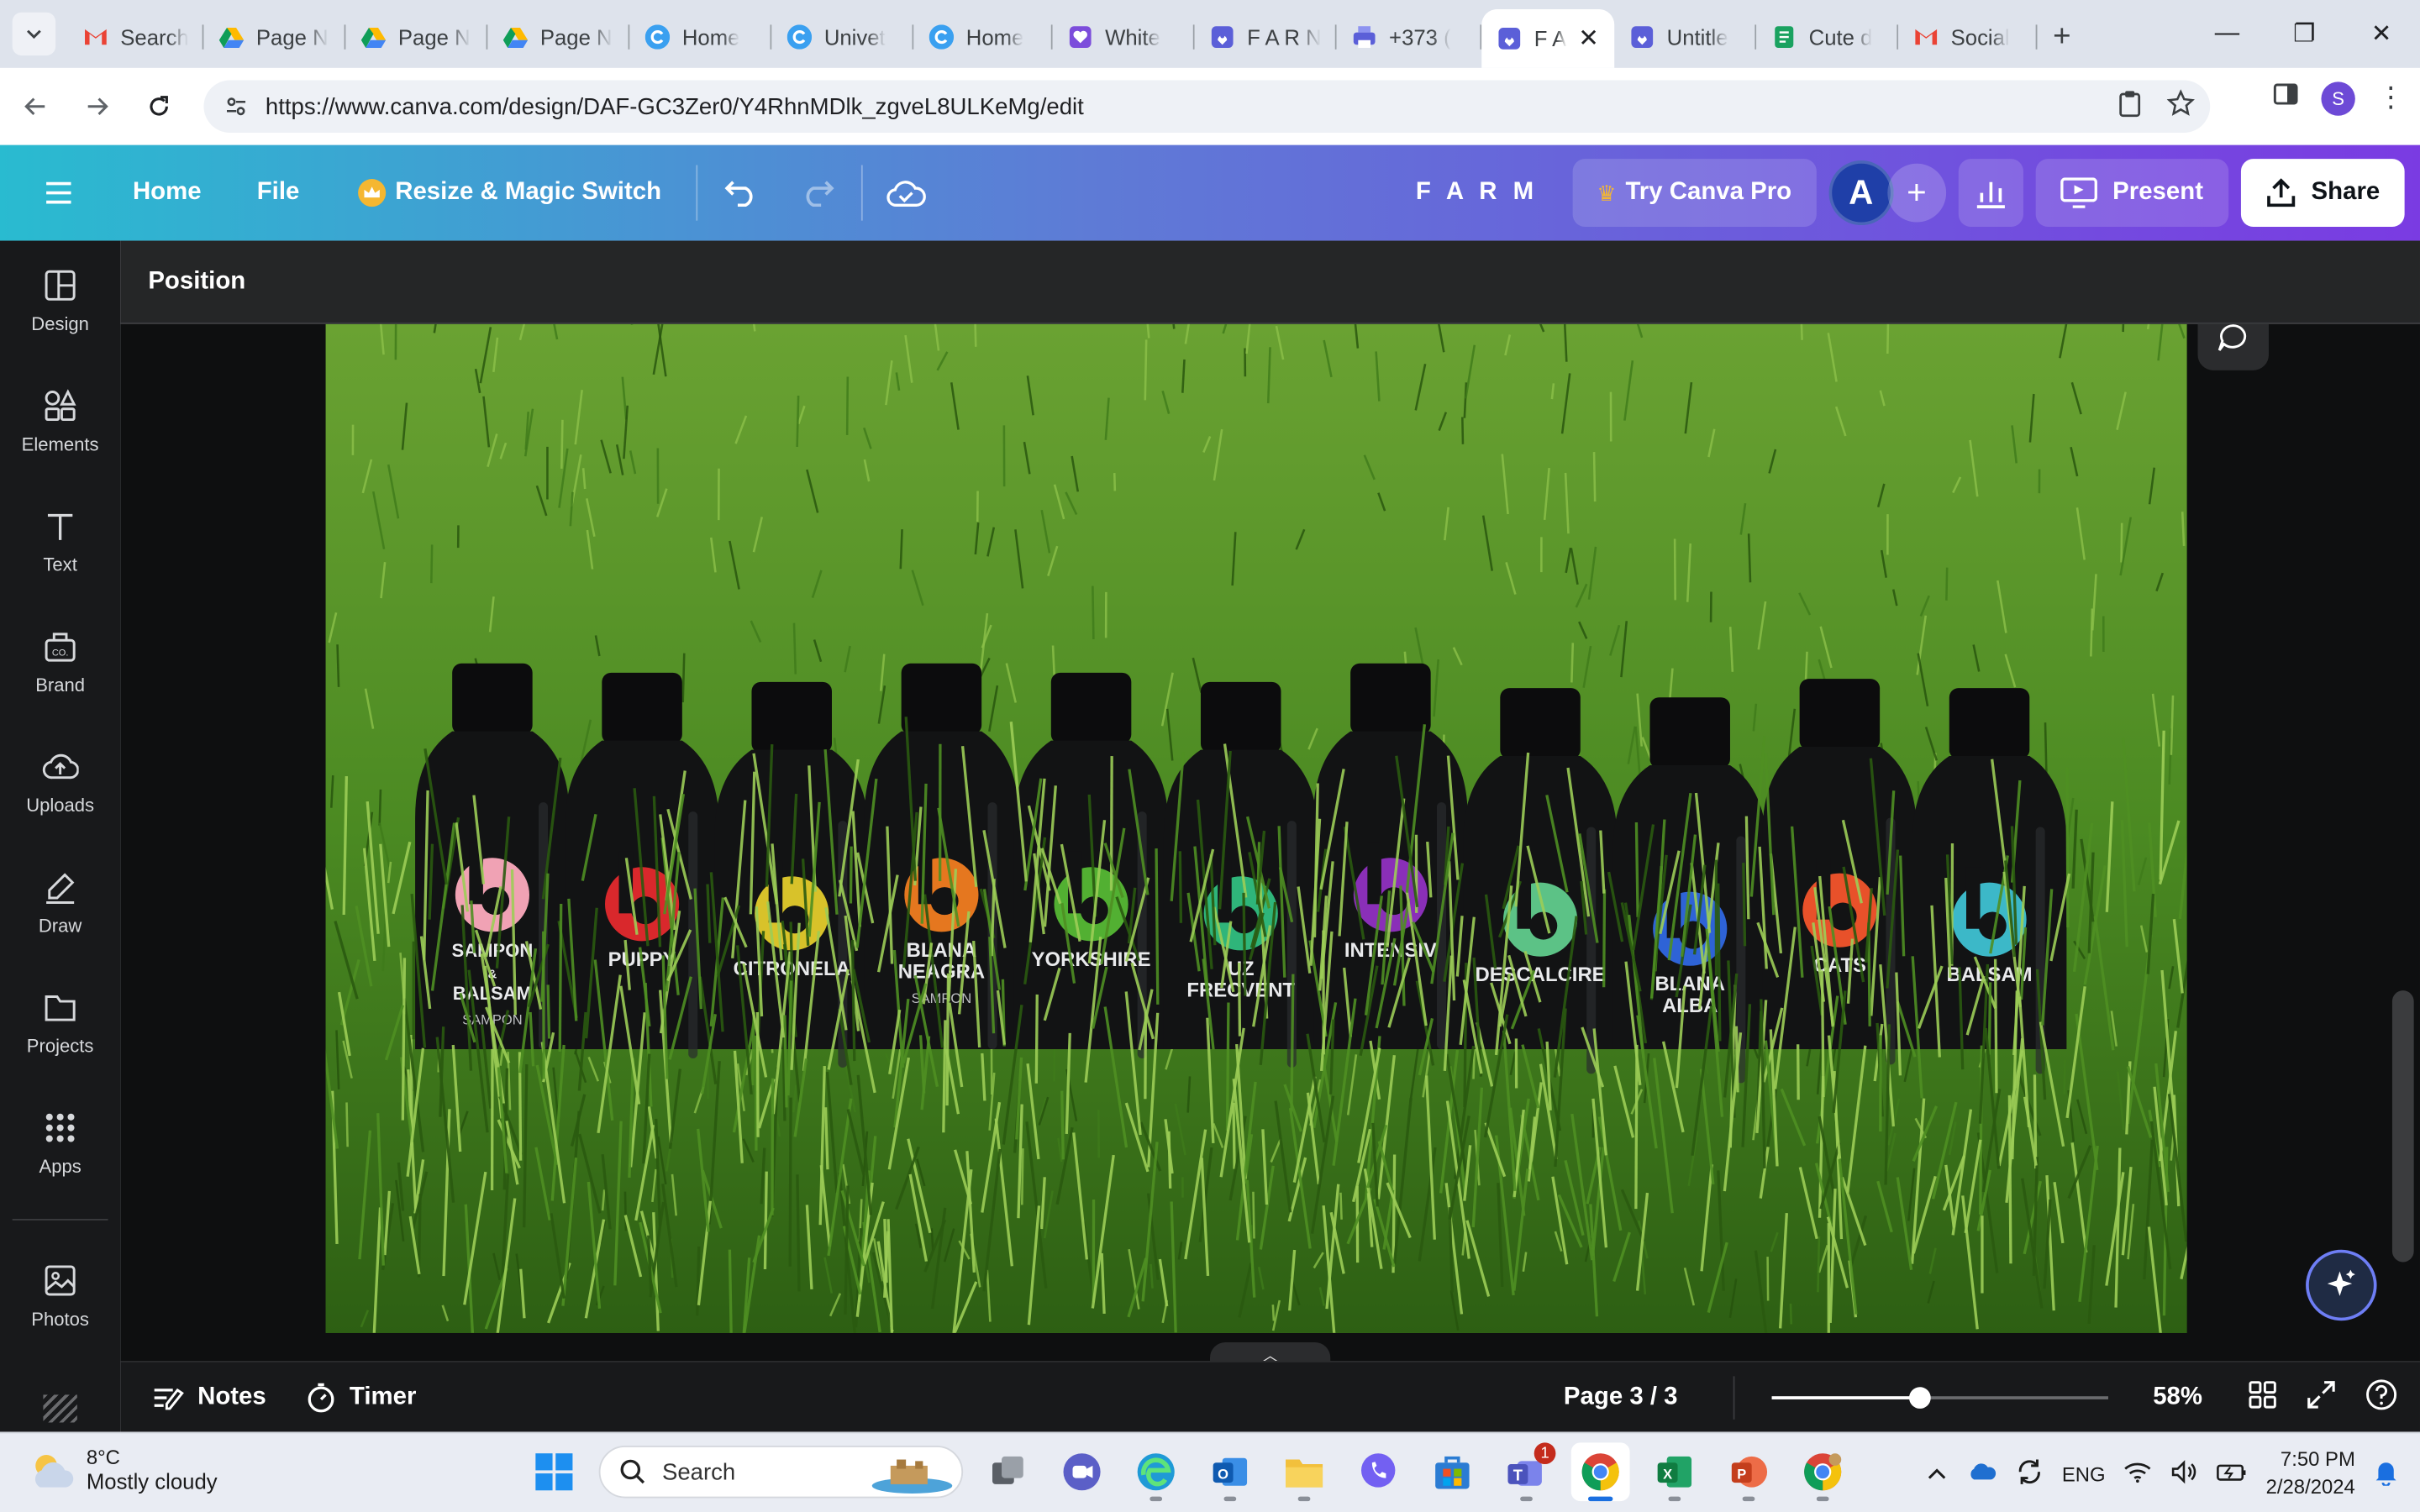 The height and width of the screenshot is (1512, 2420). I want to click on taskbar-chrome, so click(1600, 1472).